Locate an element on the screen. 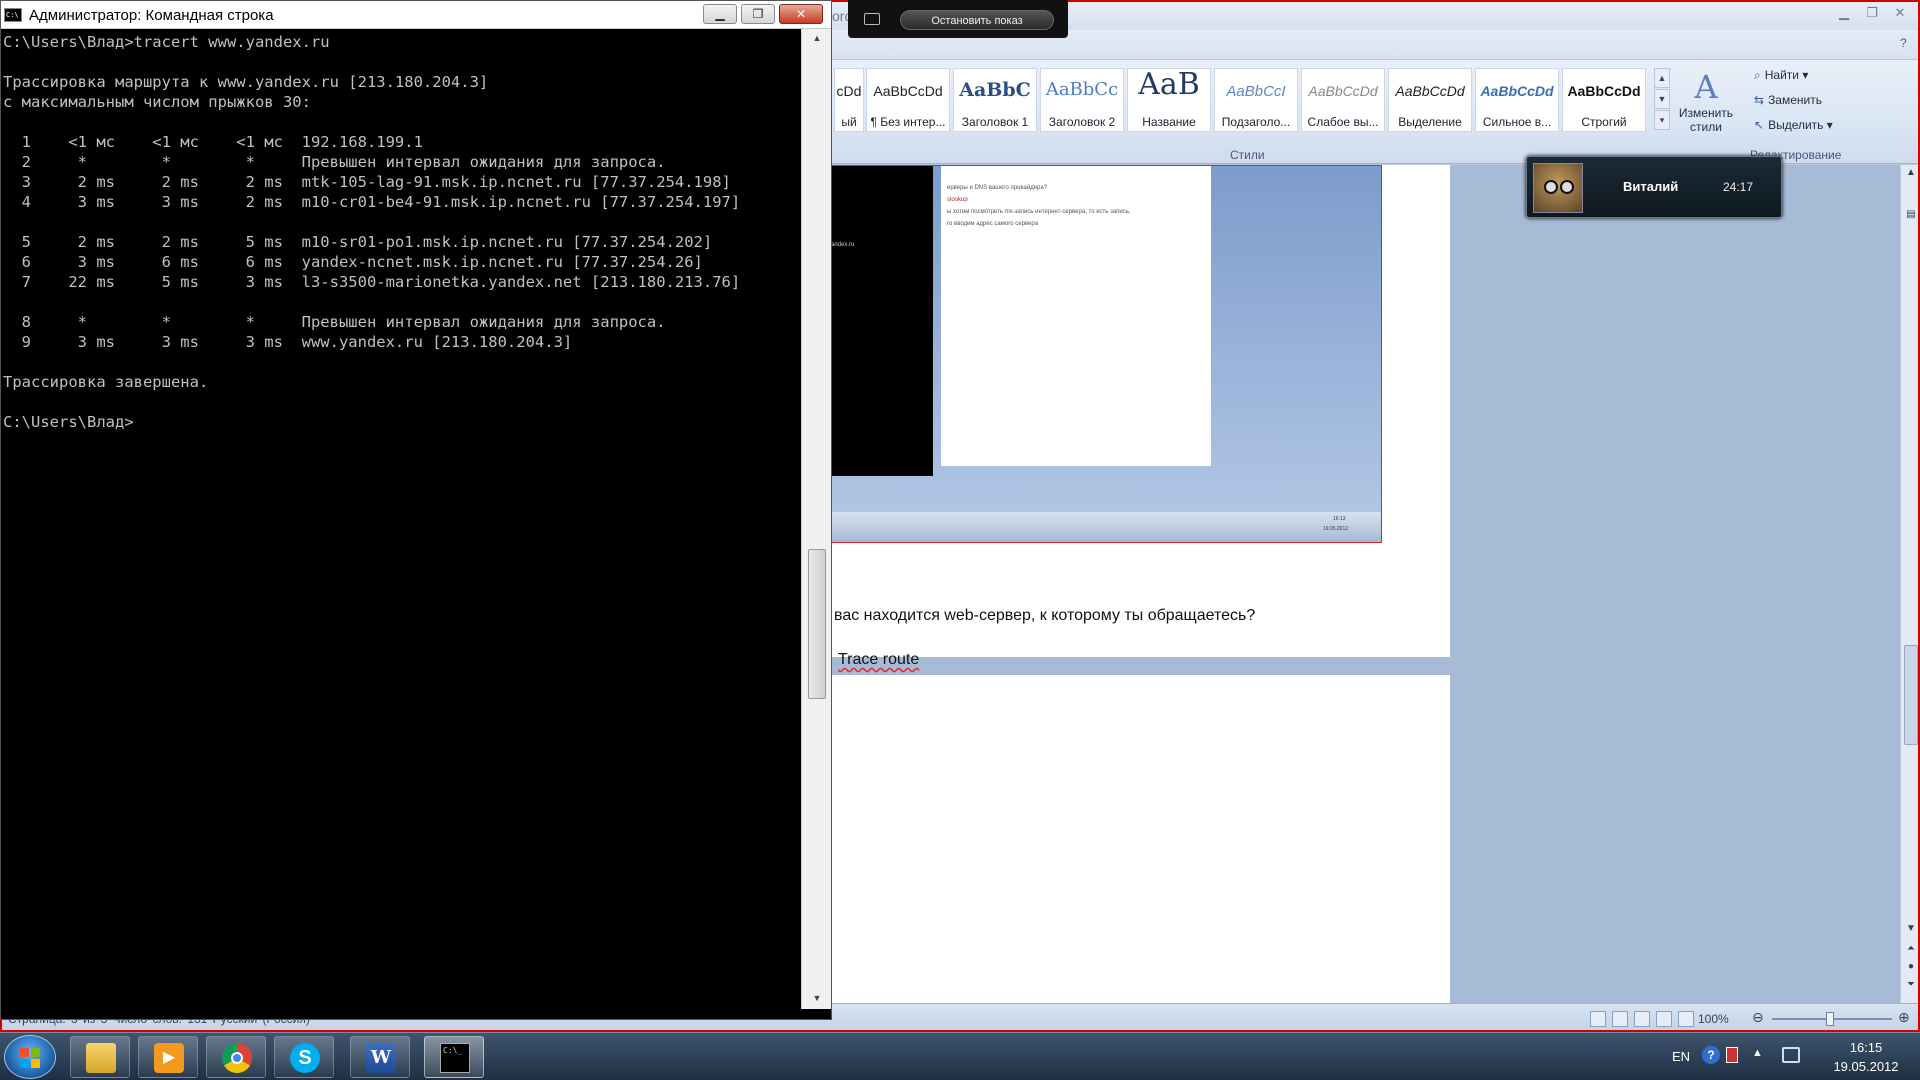 Image resolution: width=1920 pixels, height=1080 pixels. slideshow-screen-icon is located at coordinates (872, 19).